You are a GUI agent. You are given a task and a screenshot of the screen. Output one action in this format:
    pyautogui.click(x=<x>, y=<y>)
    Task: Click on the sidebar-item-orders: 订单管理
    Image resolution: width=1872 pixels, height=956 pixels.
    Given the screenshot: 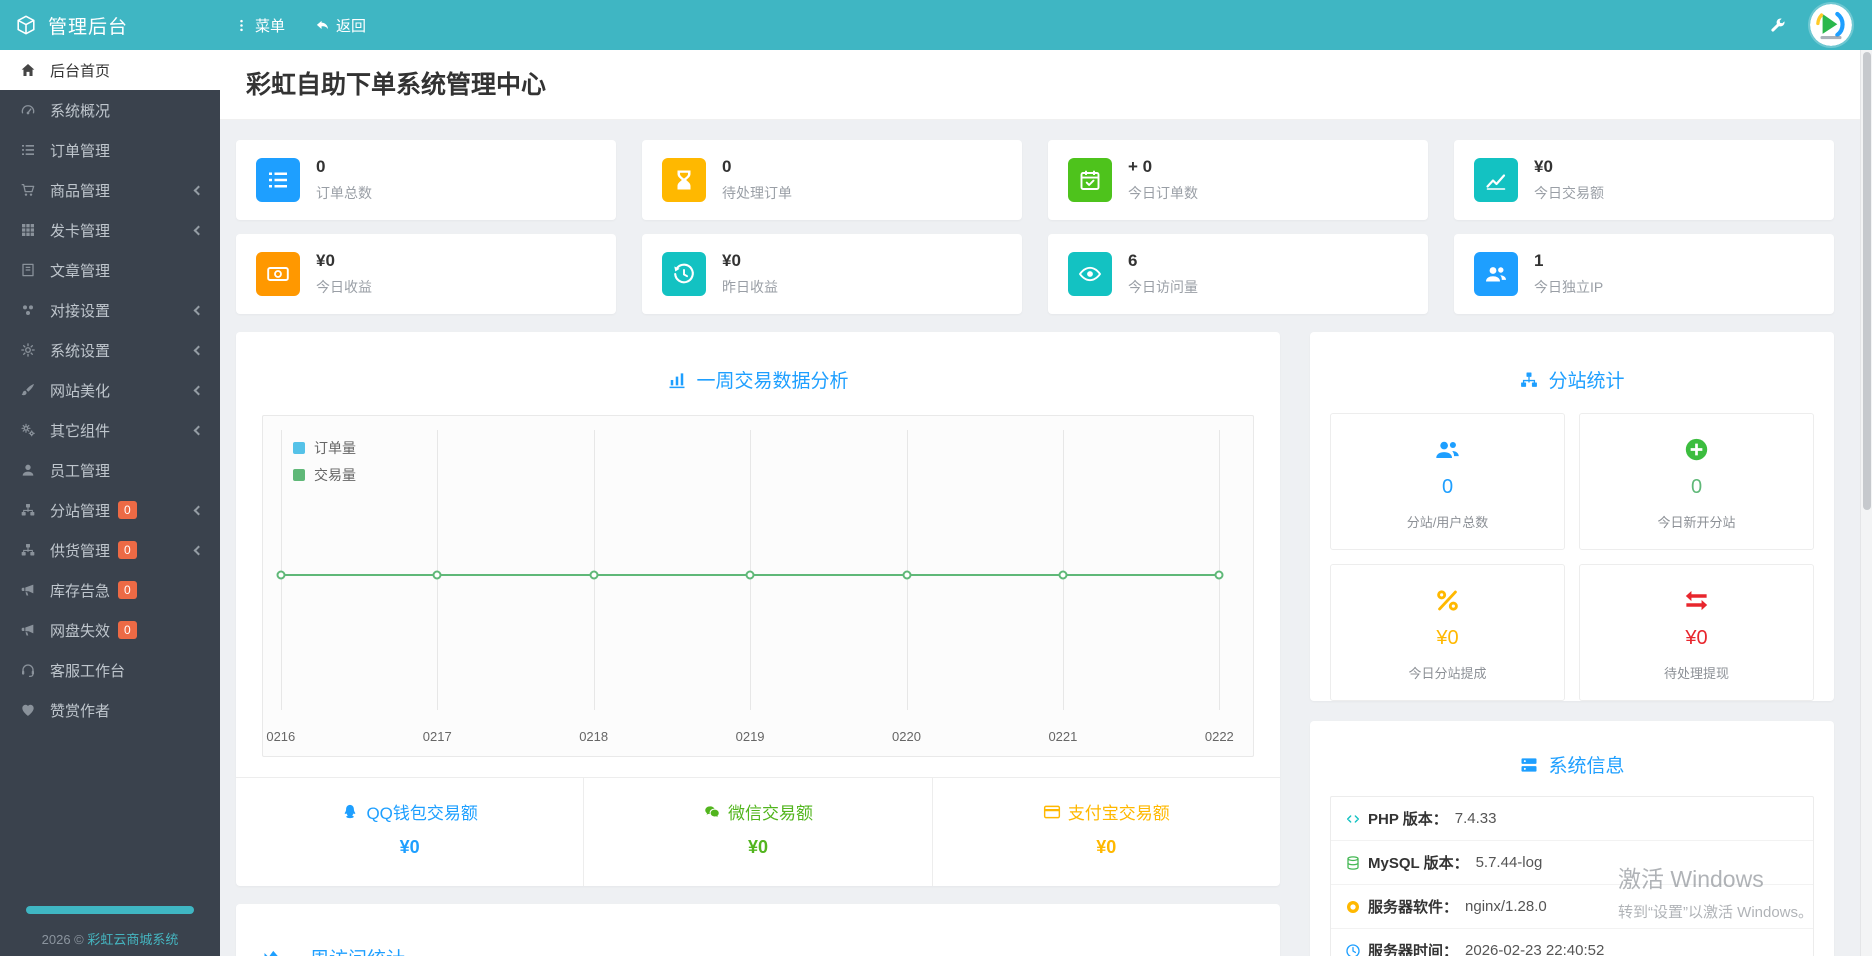 What is the action you would take?
    pyautogui.click(x=110, y=150)
    